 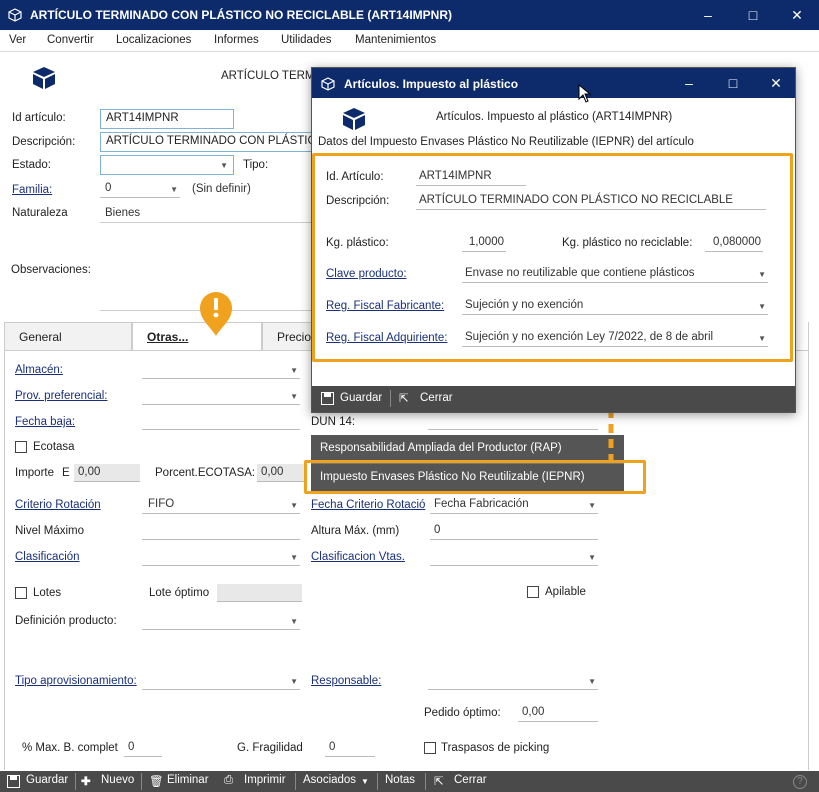 What do you see at coordinates (31, 165) in the screenshot?
I see `estado-label: Estado:` at bounding box center [31, 165].